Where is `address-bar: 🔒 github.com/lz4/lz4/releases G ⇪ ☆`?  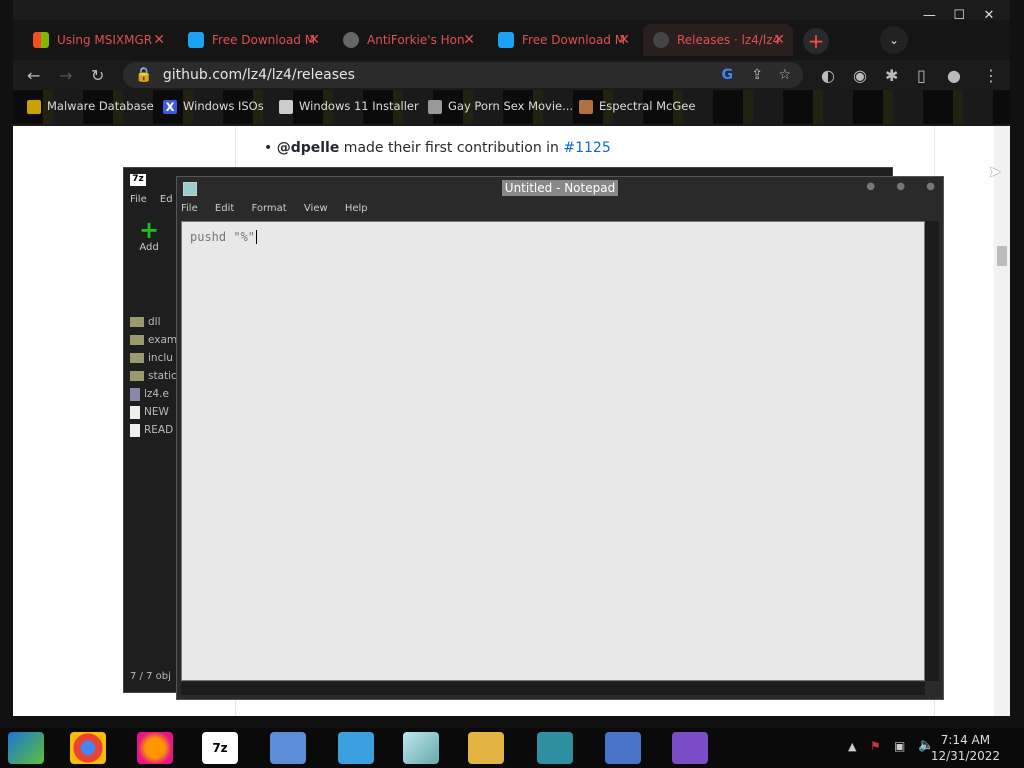
address-bar: 🔒 github.com/lz4/lz4/releases G ⇪ ☆ is located at coordinates (463, 75).